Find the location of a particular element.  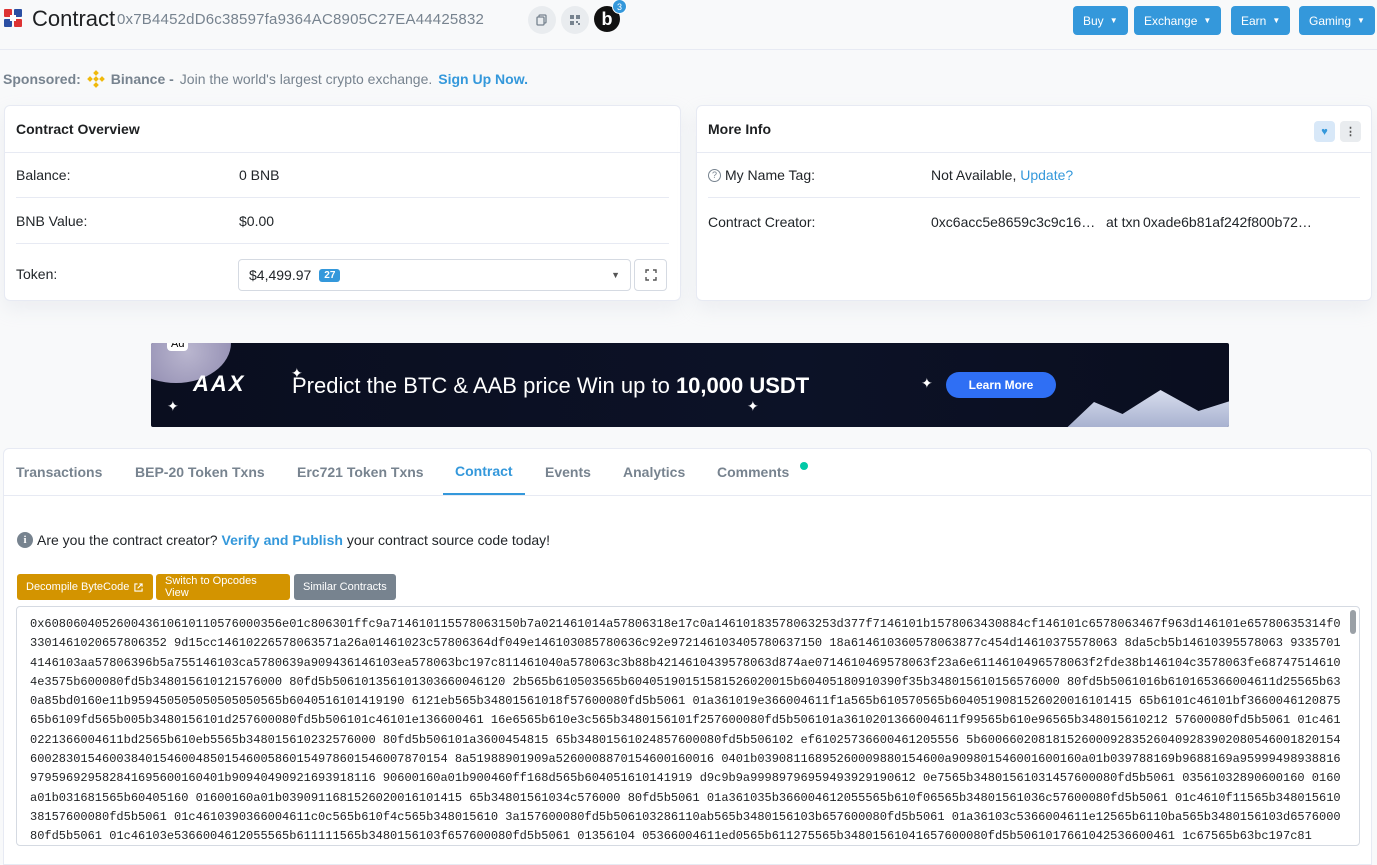

copy-address-button is located at coordinates (542, 20).